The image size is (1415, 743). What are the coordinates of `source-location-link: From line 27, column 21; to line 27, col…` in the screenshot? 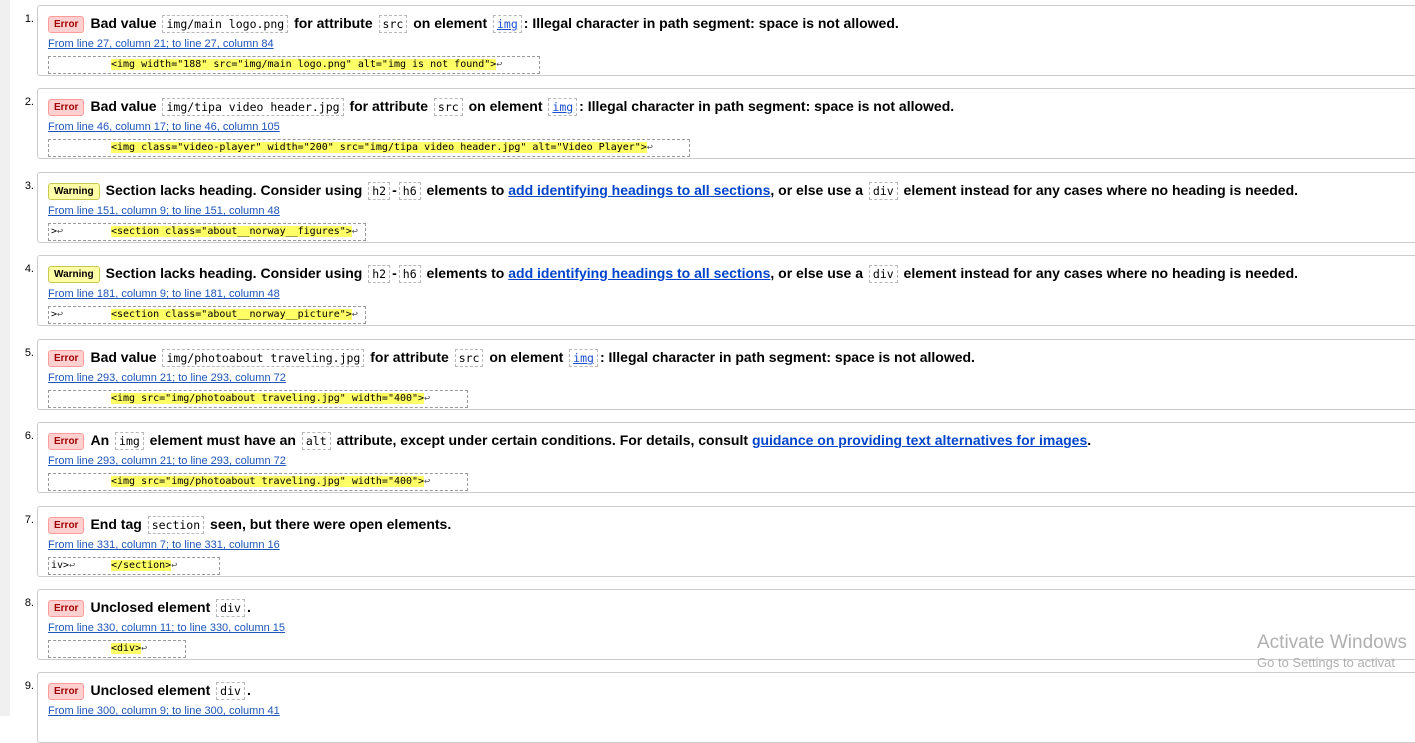 It's located at (161, 44).